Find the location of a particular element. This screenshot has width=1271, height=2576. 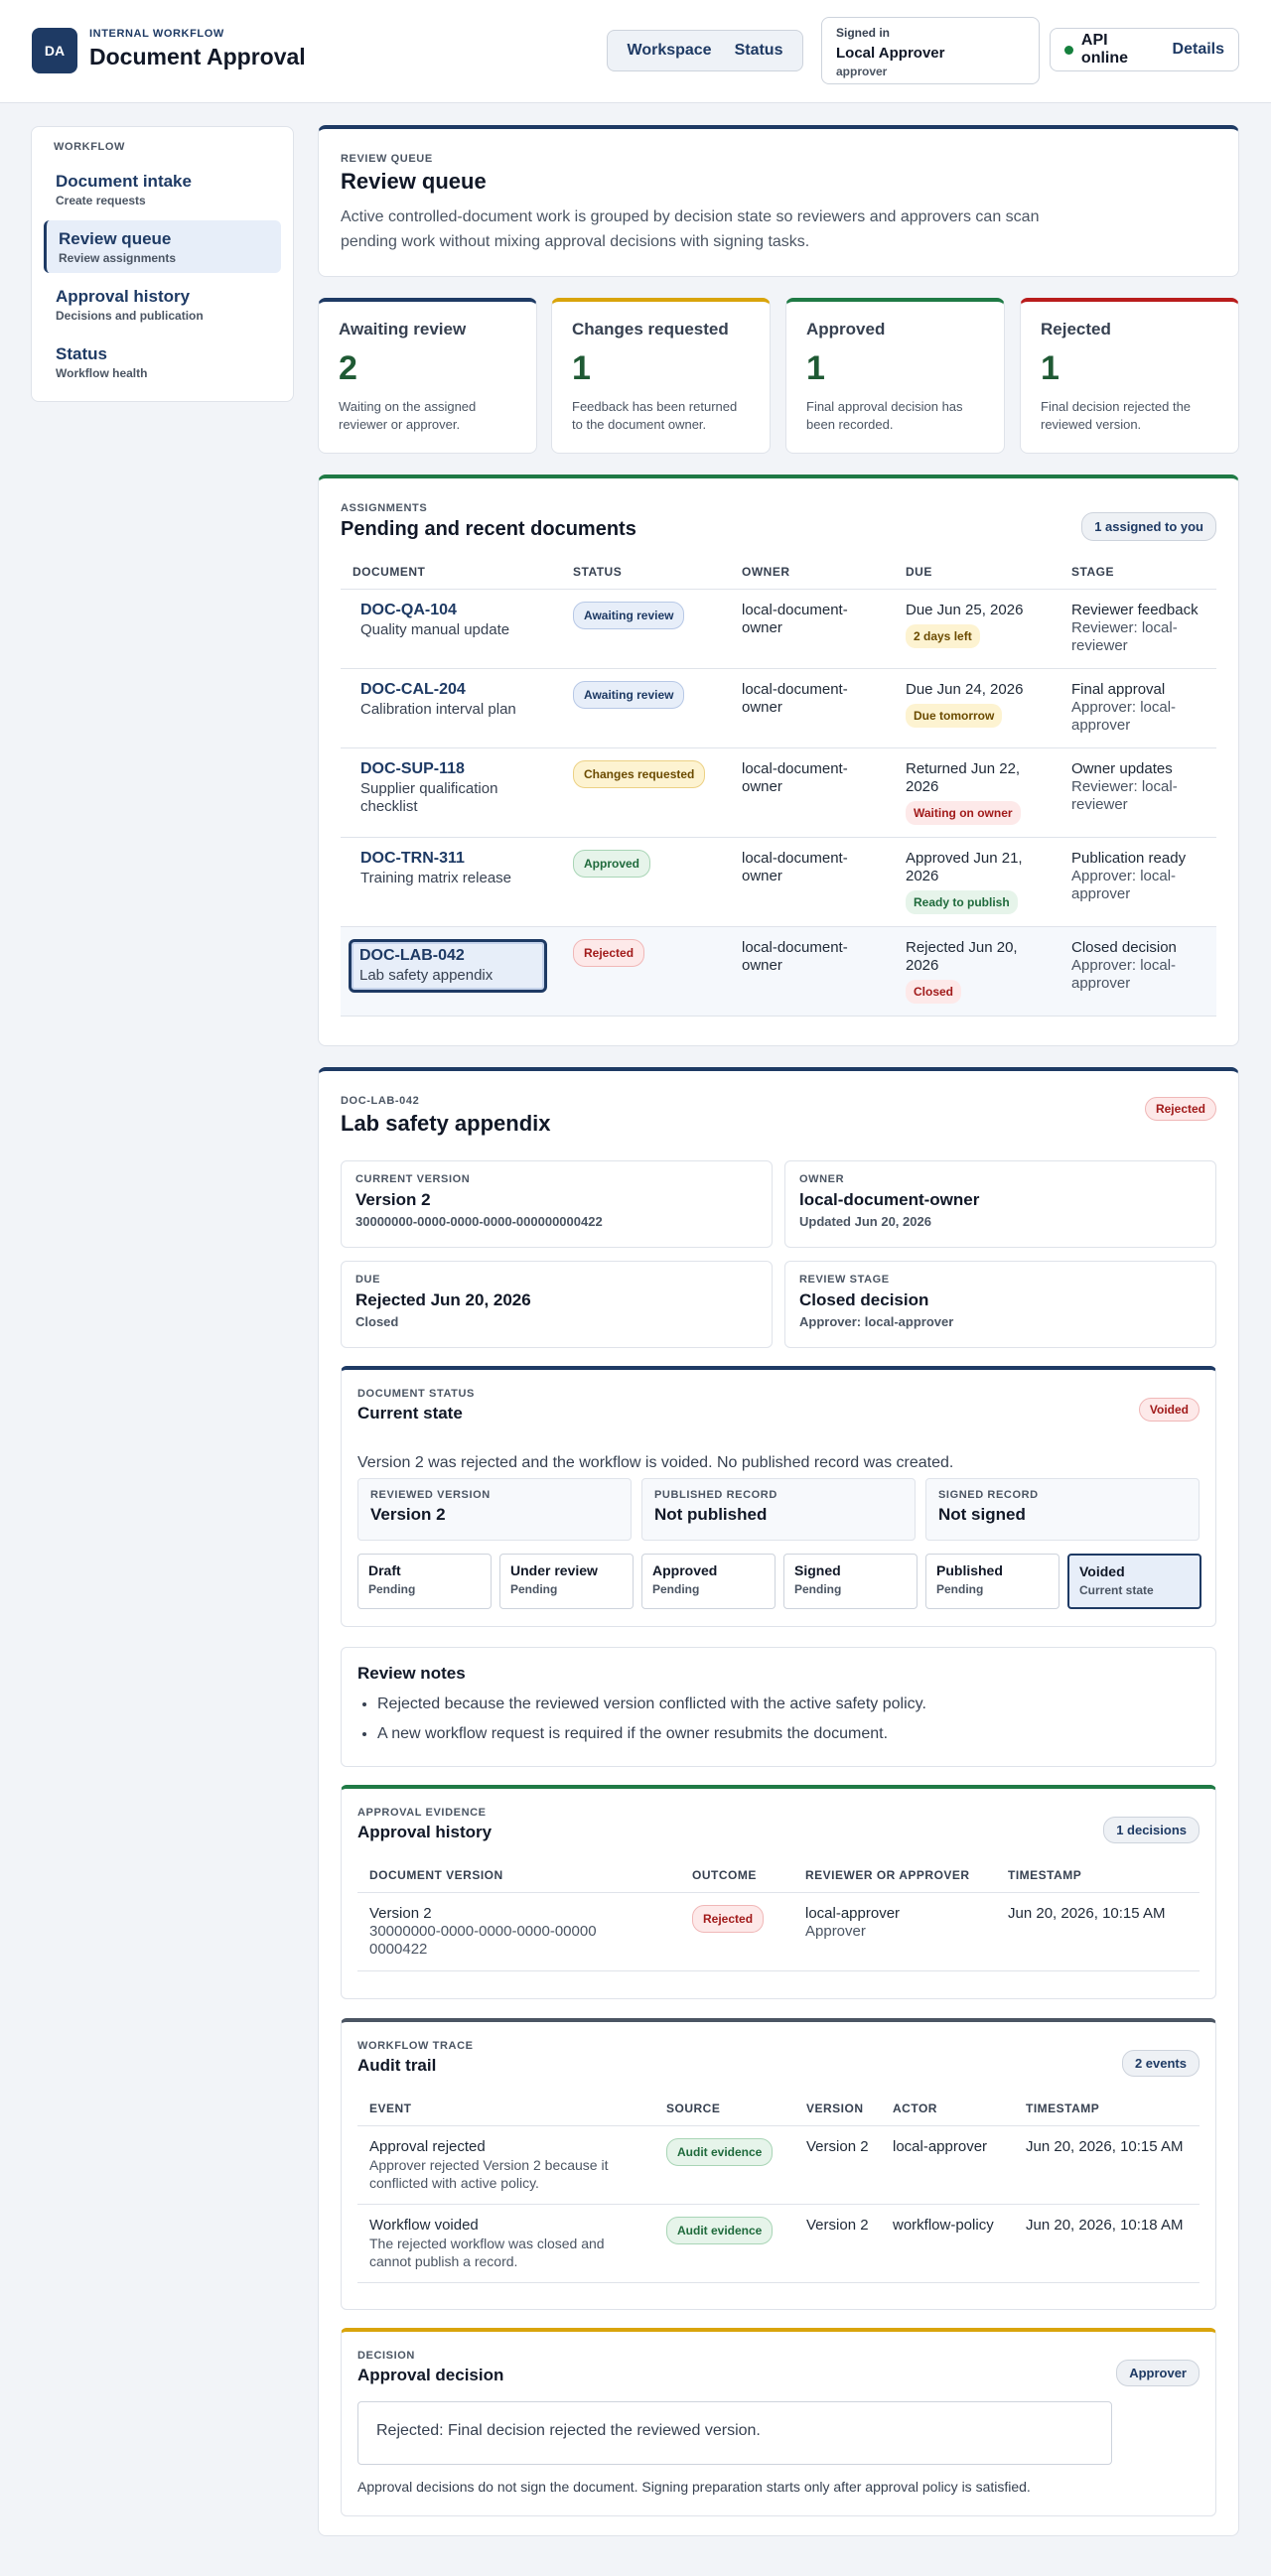

intro-title: Review queue is located at coordinates (414, 181).